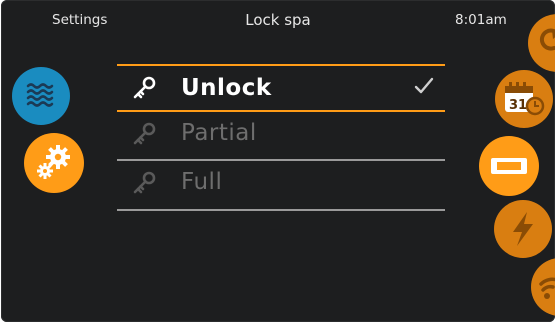  I want to click on lock-option-full: Full, so click(281, 186).